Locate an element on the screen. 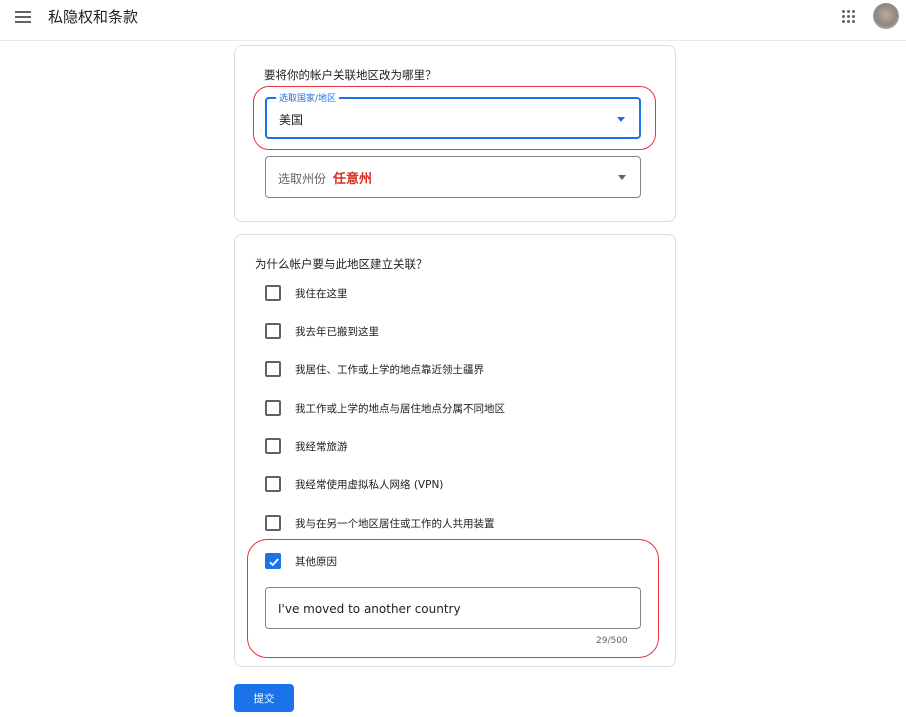 The width and height of the screenshot is (906, 717). state-select-placeholder: 选取州份 is located at coordinates (302, 179).